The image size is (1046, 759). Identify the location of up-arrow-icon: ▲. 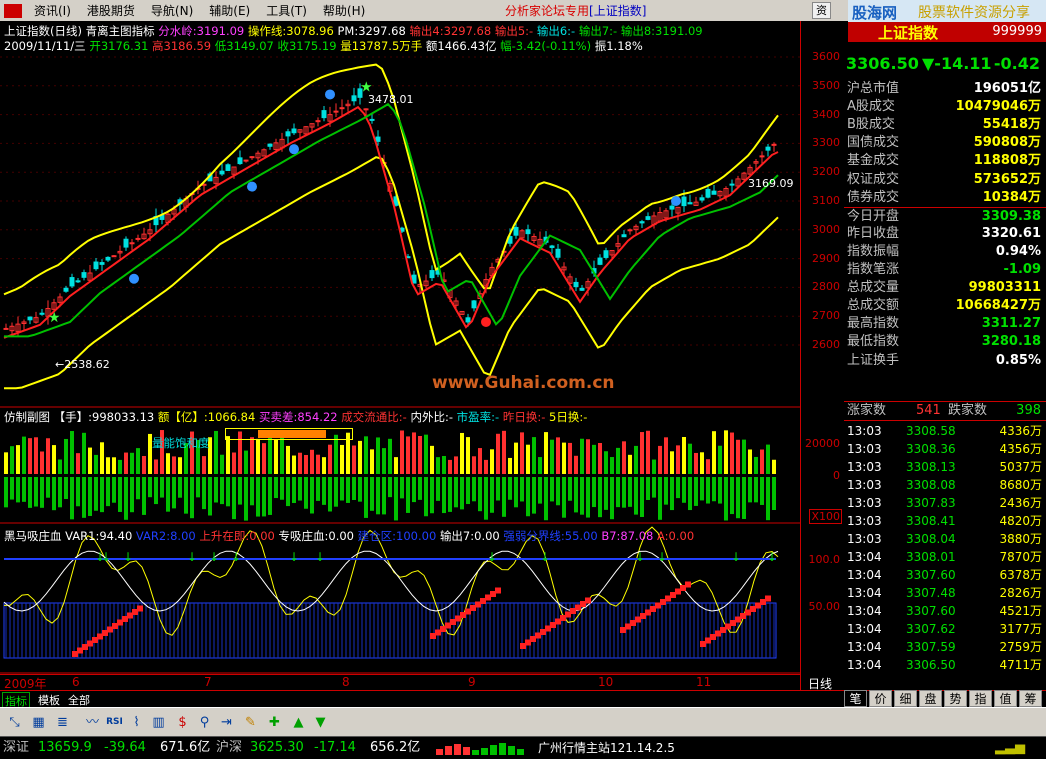
(298, 722).